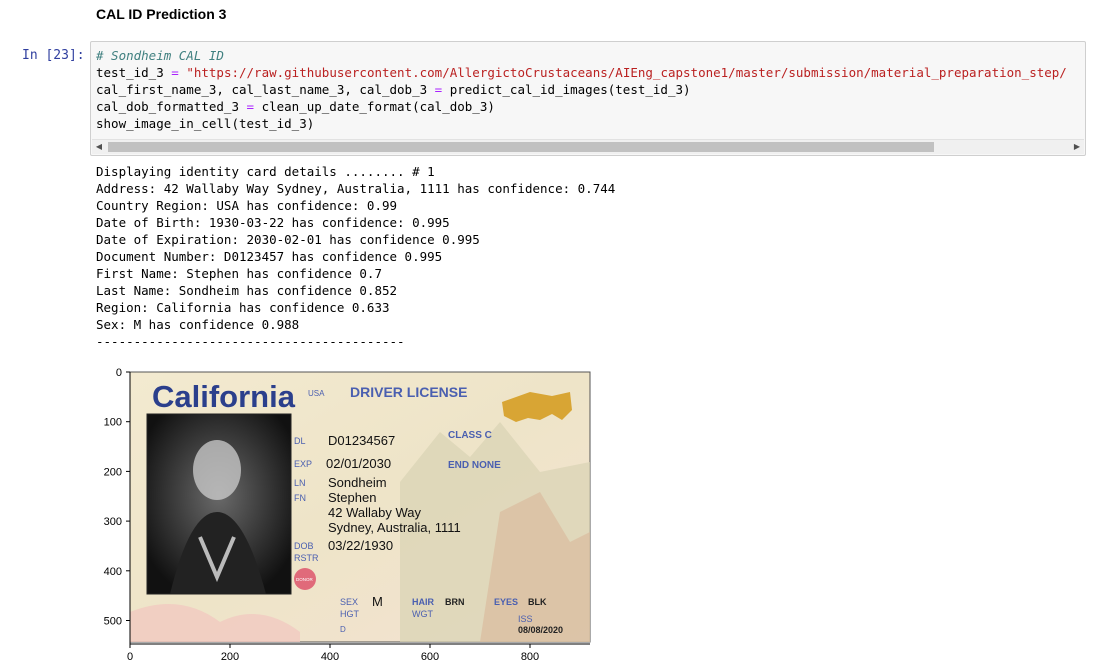 This screenshot has height=666, width=1101. Describe the element at coordinates (117, 497) in the screenshot. I see `y-axis-ticks: 0 100 200 300 400 500` at that location.